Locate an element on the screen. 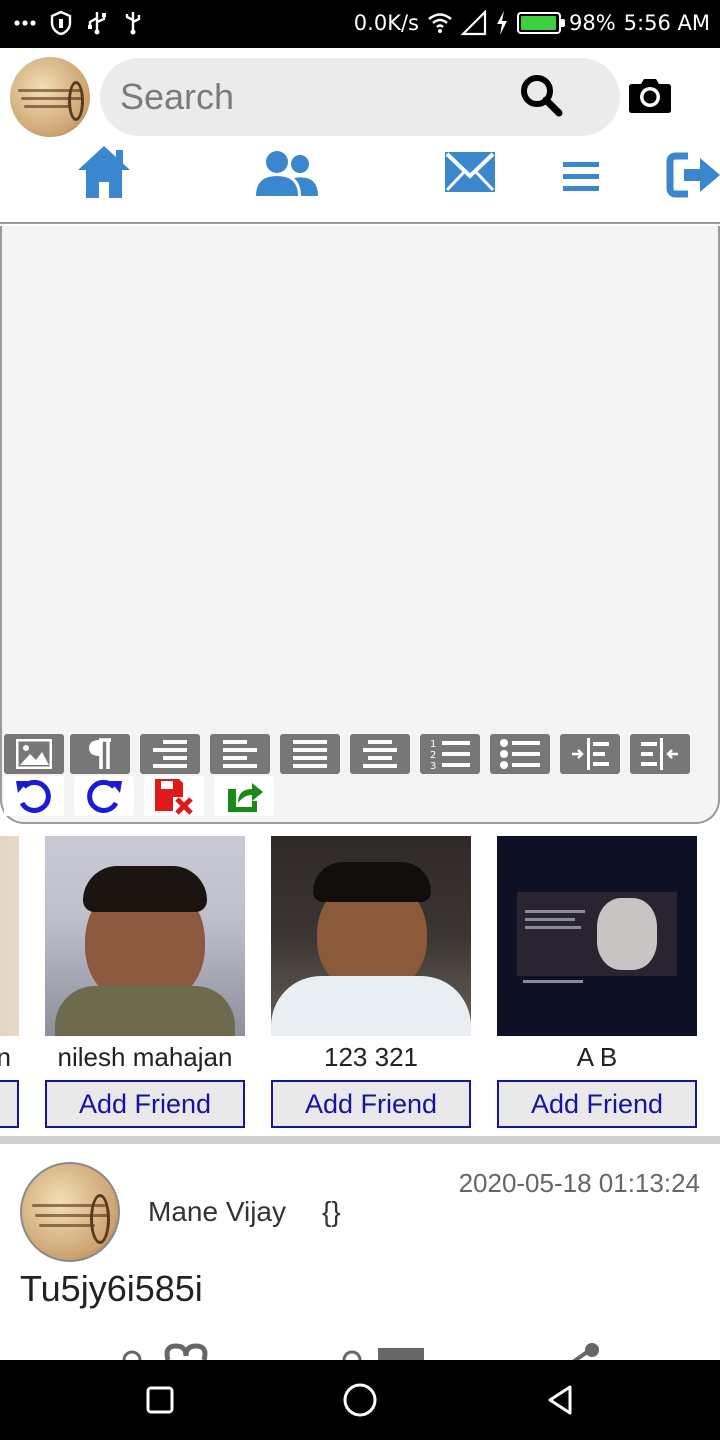  home-button-icon is located at coordinates (360, 1400).